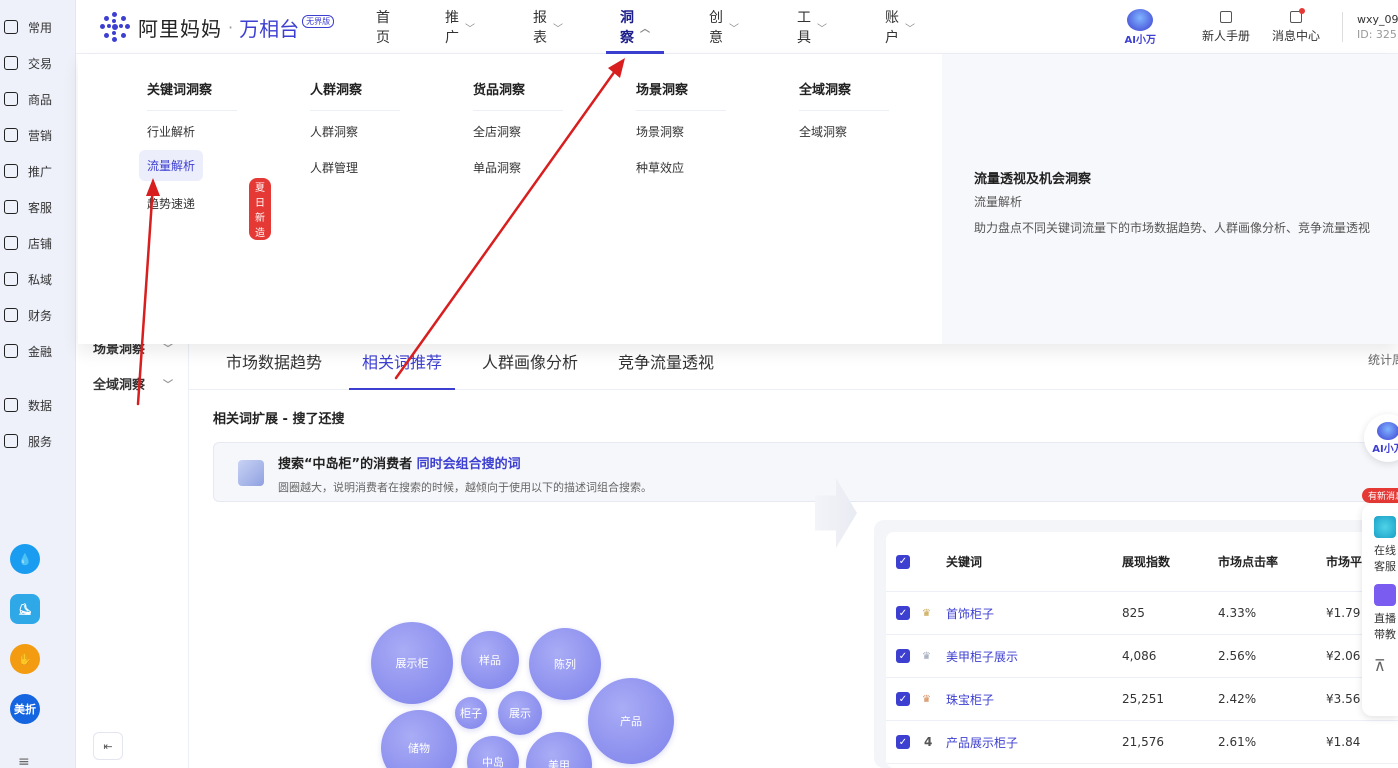 This screenshot has width=1398, height=768. I want to click on rail-item-goods: 商品, so click(28, 99).